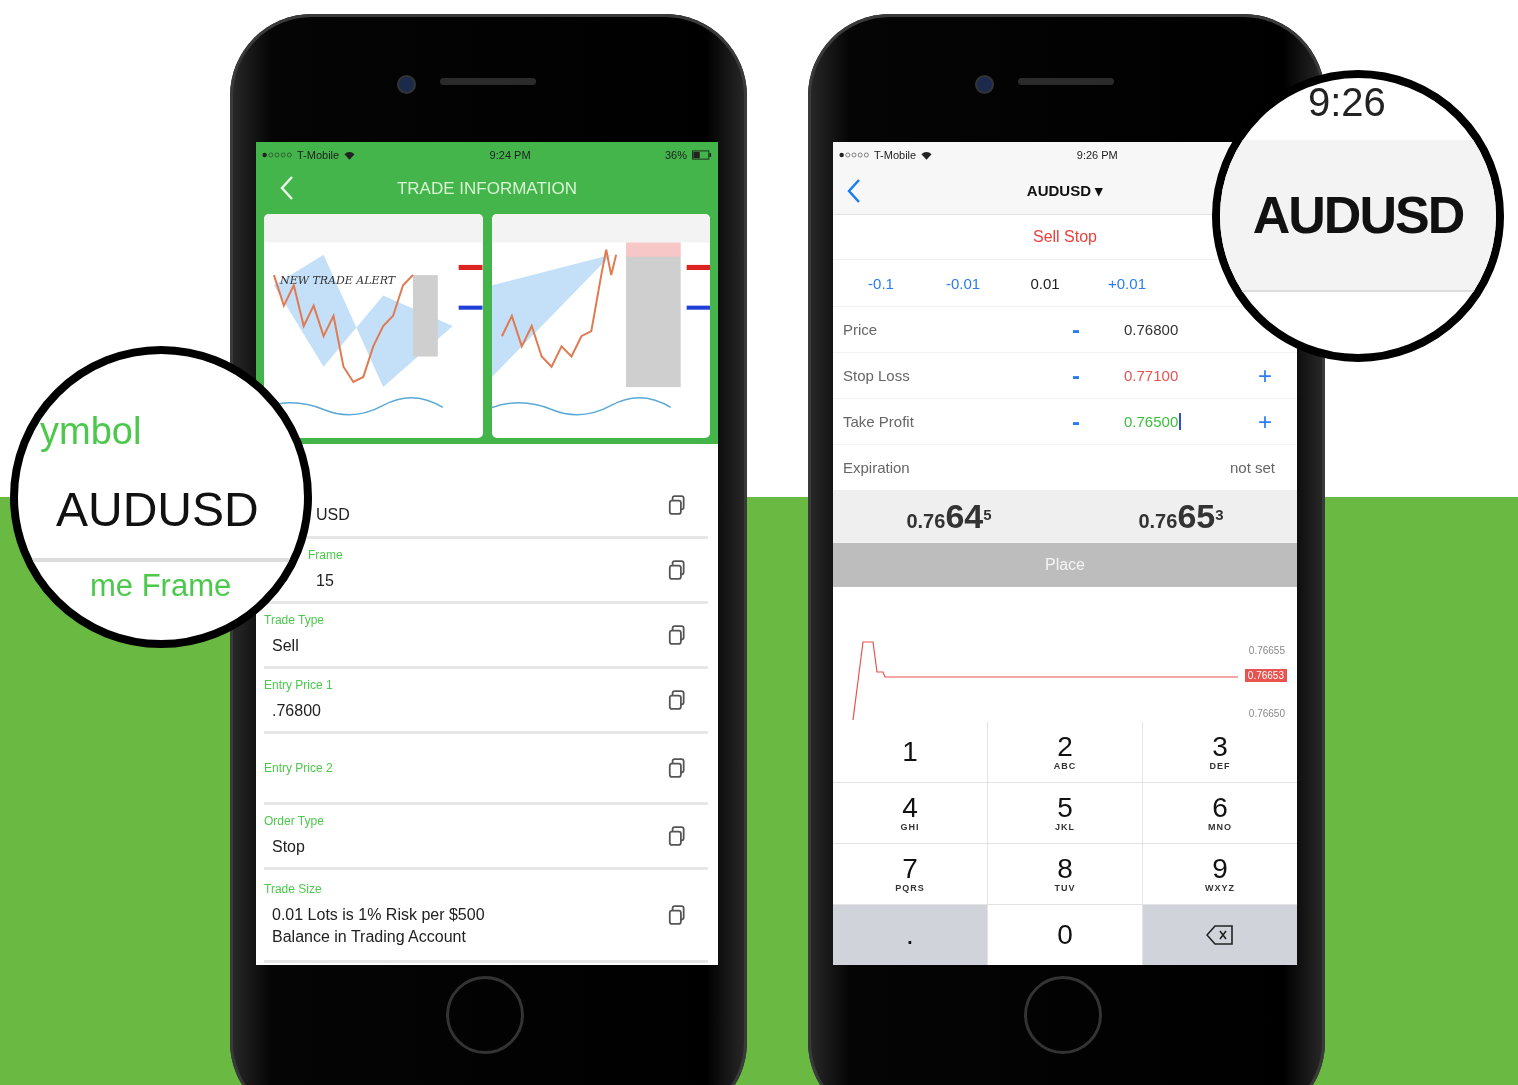  I want to click on back-chevron-icon, so click(854, 191).